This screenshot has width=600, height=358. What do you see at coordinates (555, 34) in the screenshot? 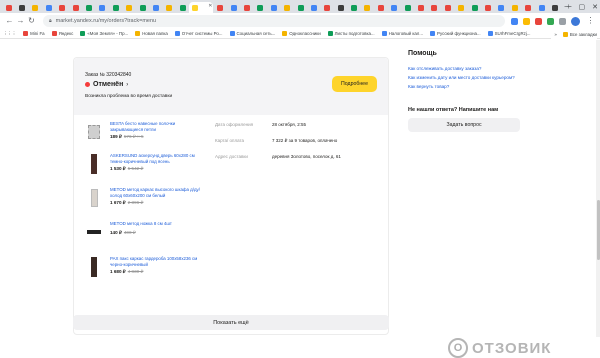
I see `bookmarks-more-icon: »` at bounding box center [555, 34].